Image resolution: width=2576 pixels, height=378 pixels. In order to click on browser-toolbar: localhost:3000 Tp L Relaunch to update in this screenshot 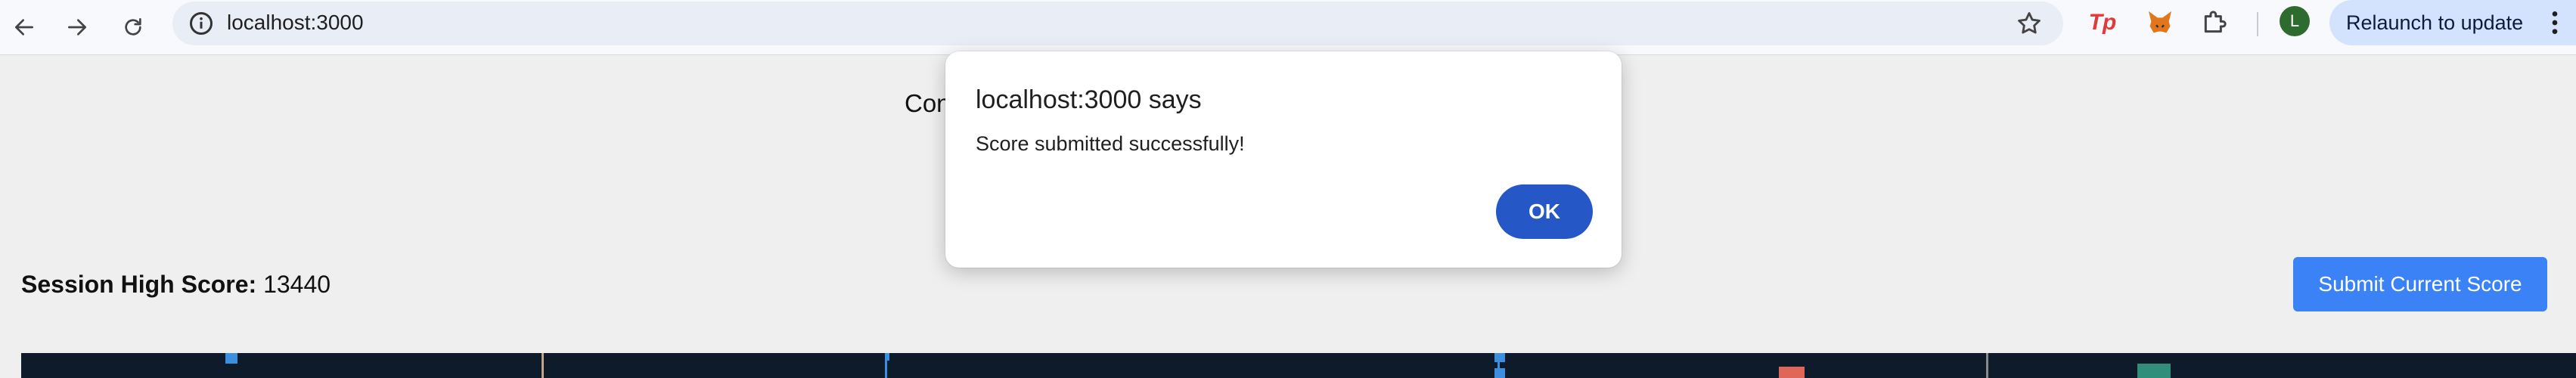, I will do `click(1288, 28)`.